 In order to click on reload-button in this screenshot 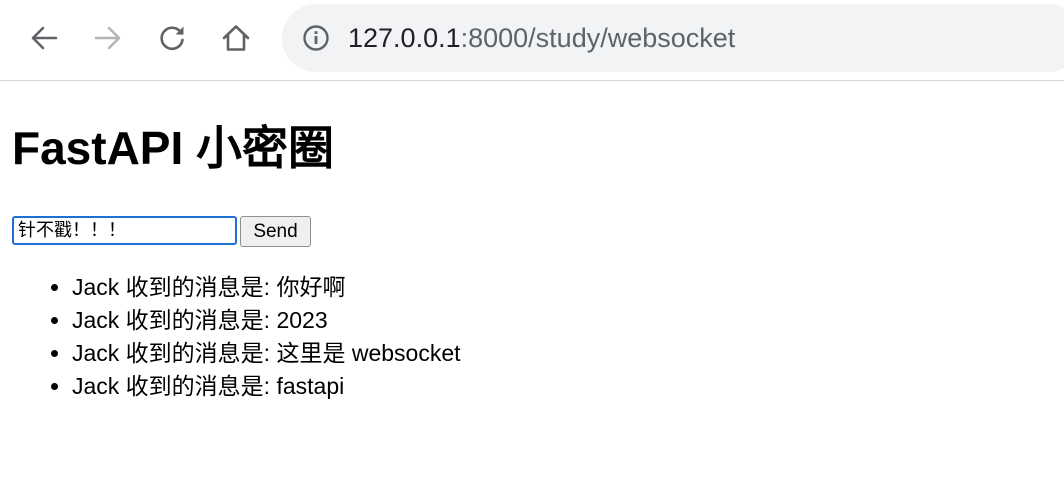, I will do `click(172, 38)`.